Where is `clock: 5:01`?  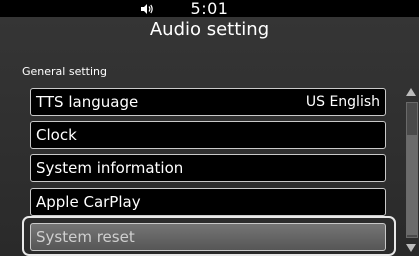 clock: 5:01 is located at coordinates (209, 9).